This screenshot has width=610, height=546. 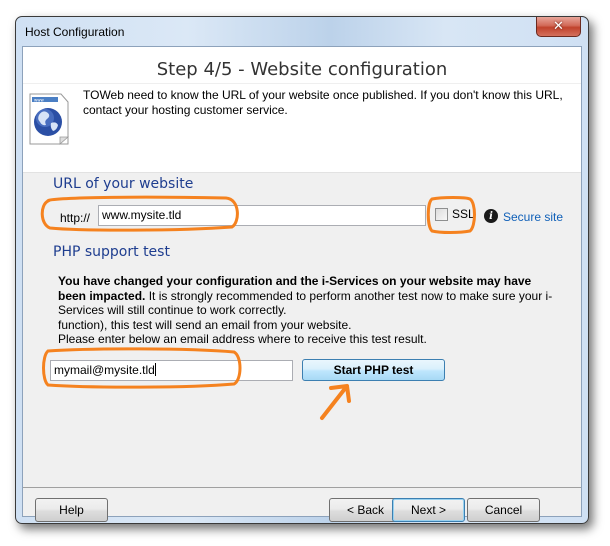 I want to click on info-icon: i, so click(x=491, y=216).